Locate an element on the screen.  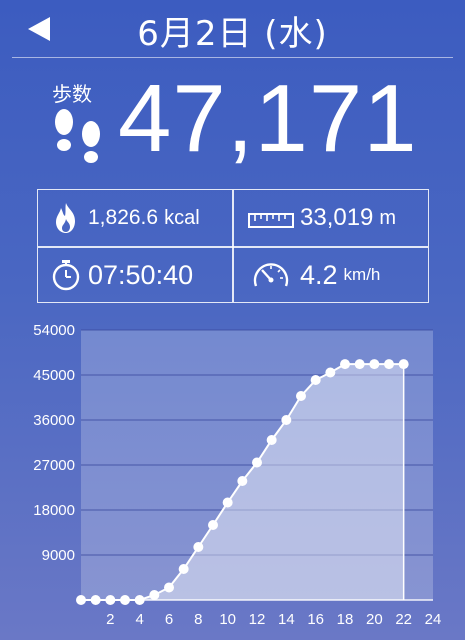
x-tick-label: 16 is located at coordinates (315, 619).